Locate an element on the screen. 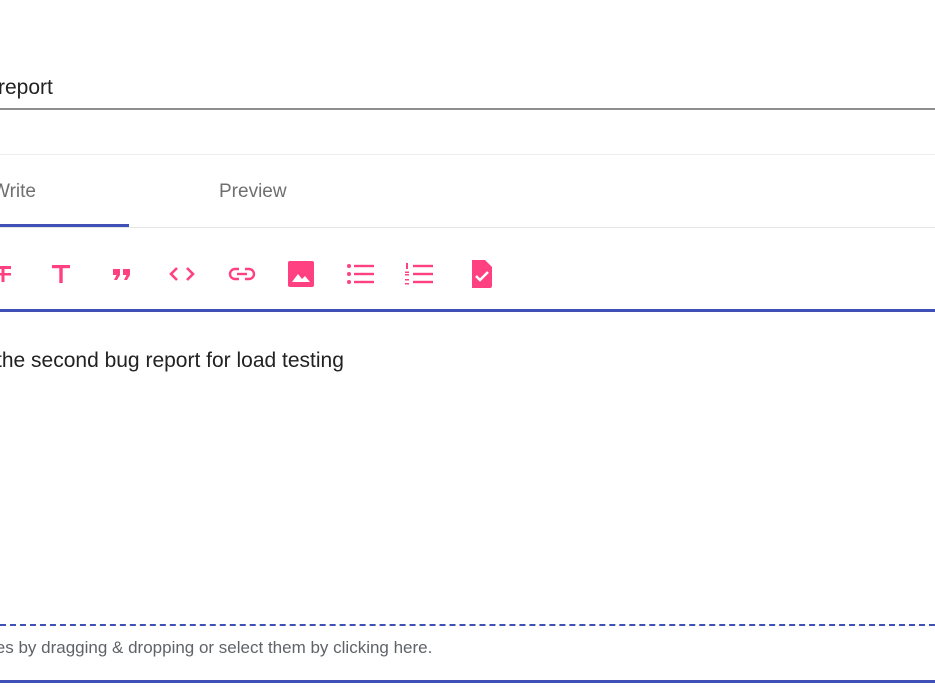 The image size is (935, 689). code-button is located at coordinates (182, 274).